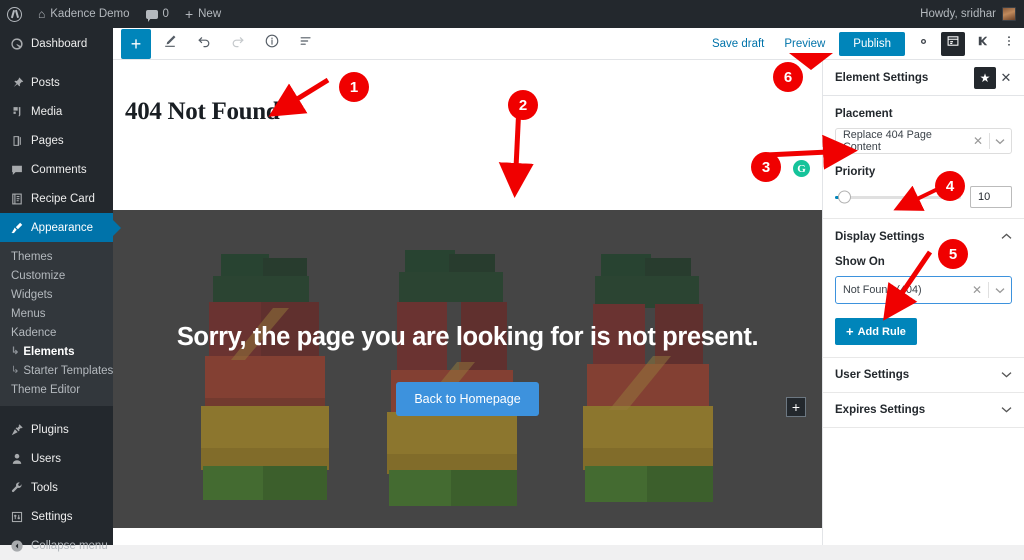 This screenshot has width=1024, height=560. I want to click on ellipsis-vertical-icon, so click(1009, 43).